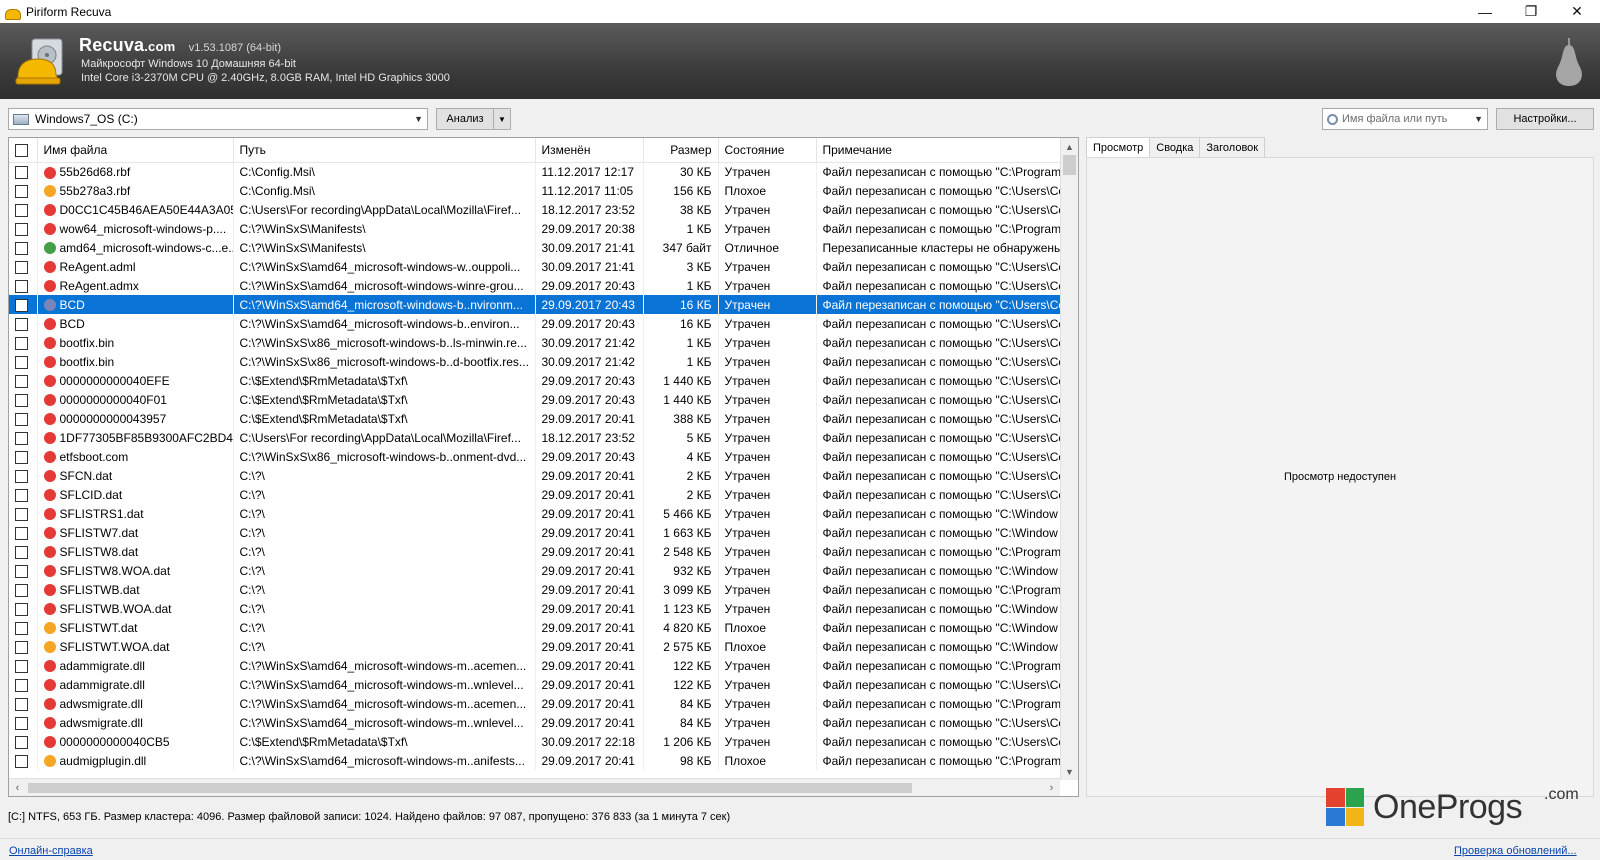 The width and height of the screenshot is (1600, 860). Describe the element at coordinates (1118, 147) in the screenshot. I see `tab-preview: Просмотр` at that location.